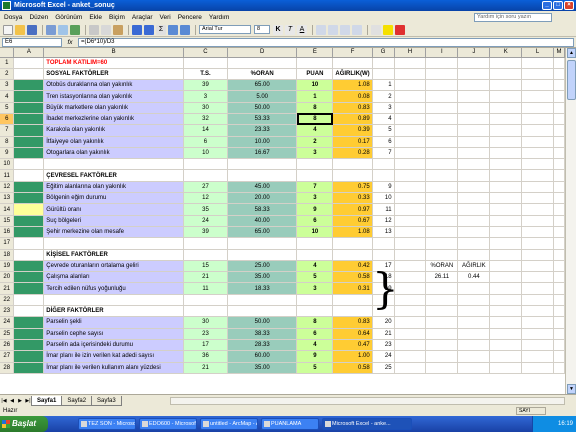 This screenshot has width=576, height=432. Describe the element at coordinates (7, 96) in the screenshot. I see `row-header: 4` at that location.